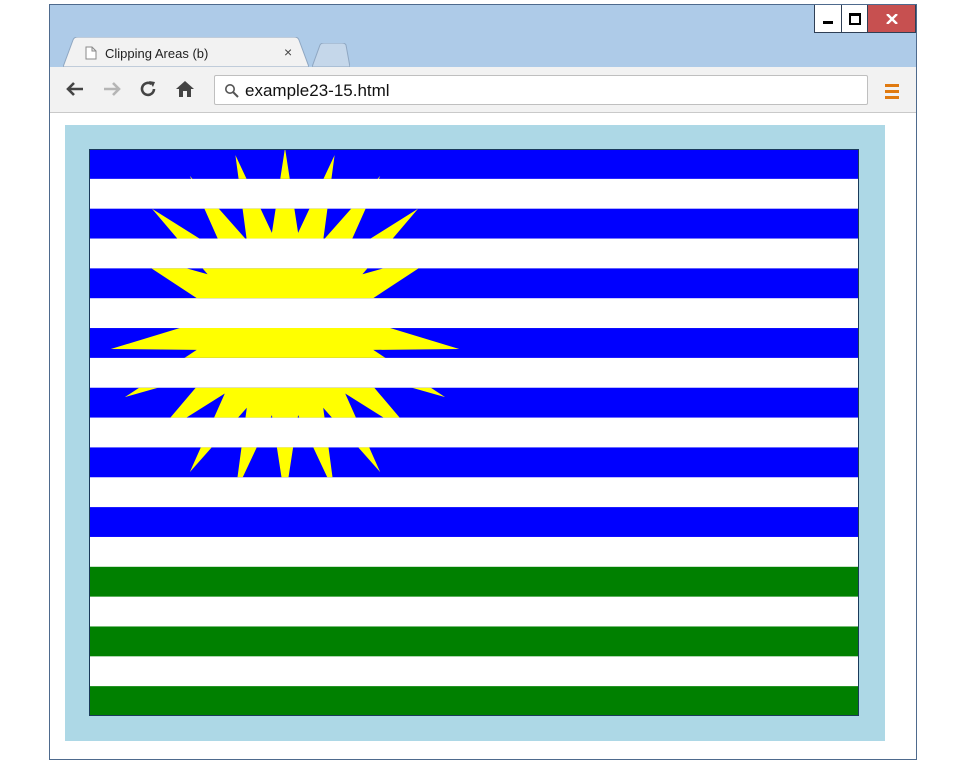  I want to click on close-window-button, so click(892, 19).